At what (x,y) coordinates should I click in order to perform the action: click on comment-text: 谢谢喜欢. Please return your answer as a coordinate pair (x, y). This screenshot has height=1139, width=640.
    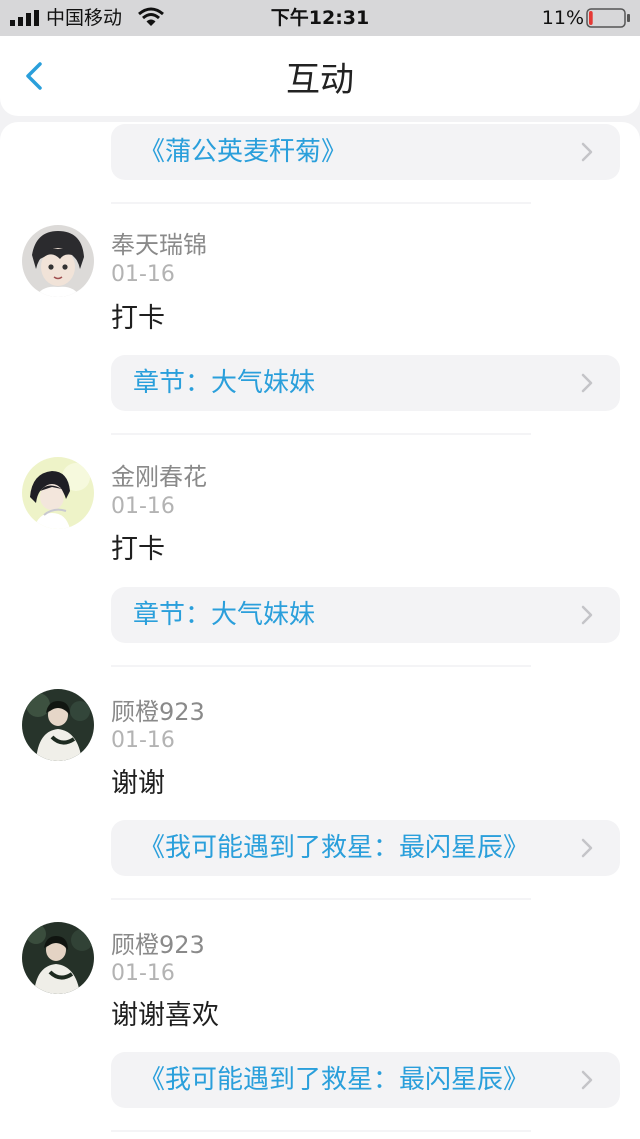
    Looking at the image, I should click on (165, 1015).